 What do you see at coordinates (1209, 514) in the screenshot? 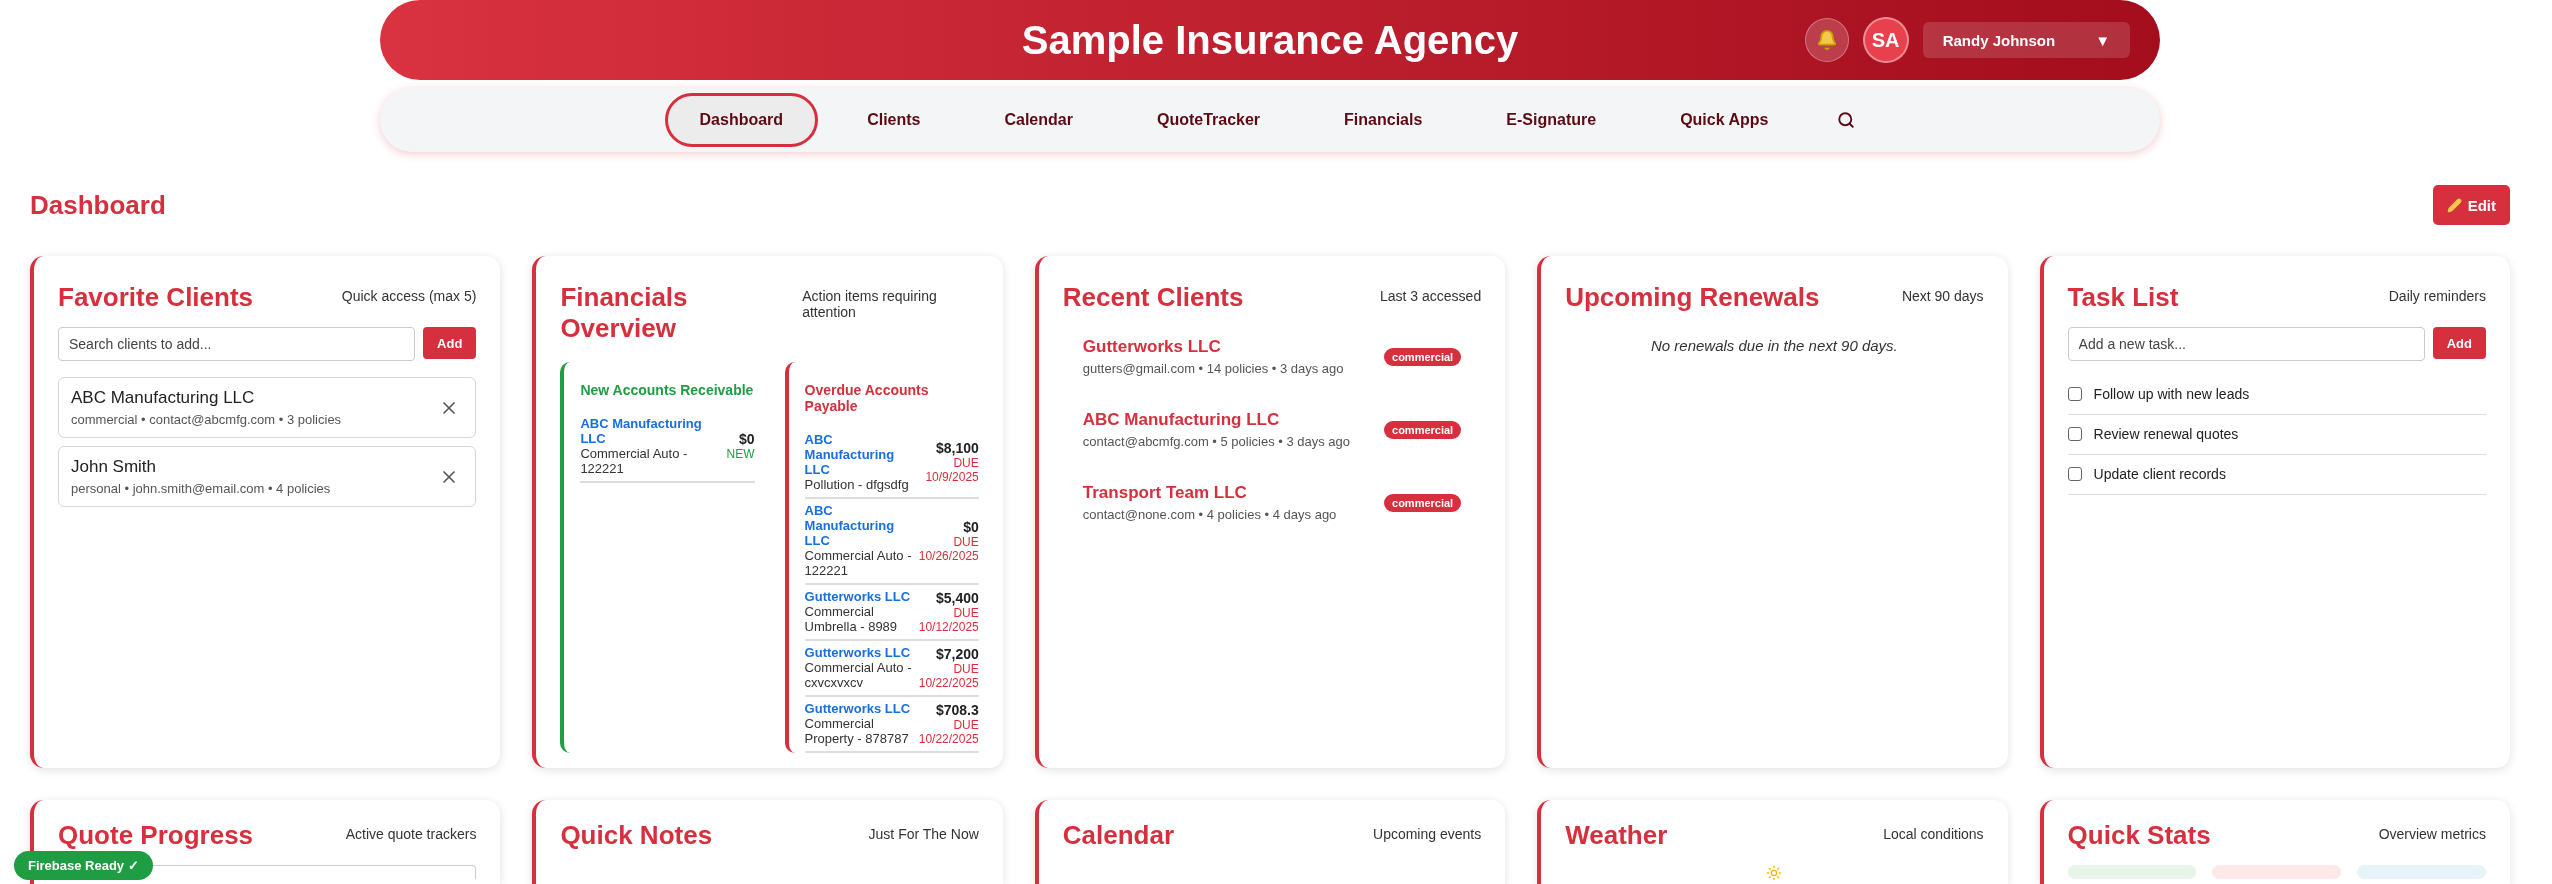
I see `client-meta: contact@none.com • 4 policies • 4 days ago` at bounding box center [1209, 514].